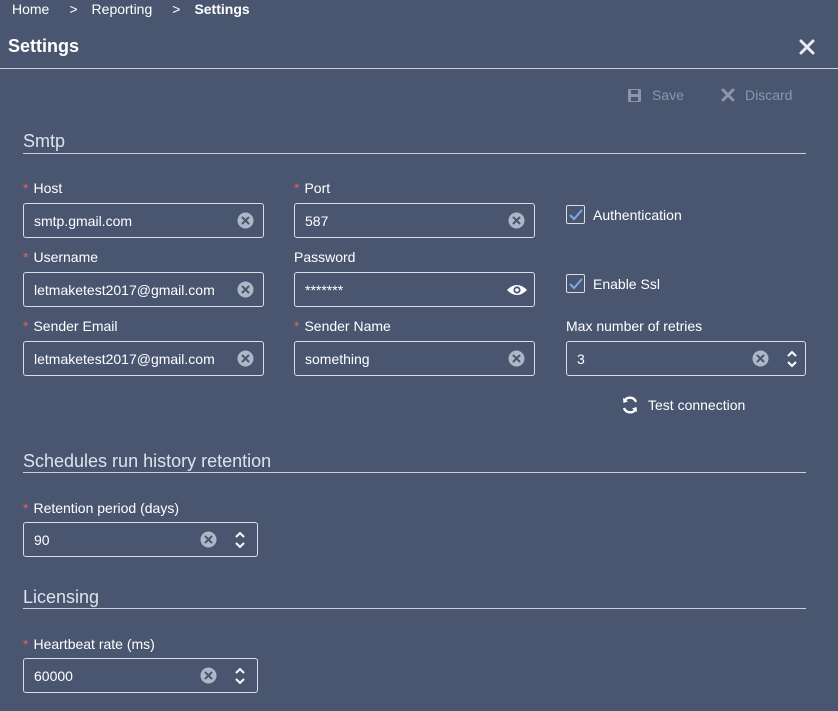 This screenshot has height=711, width=838. I want to click on breadcrumb-reporting: Reporting, so click(122, 9).